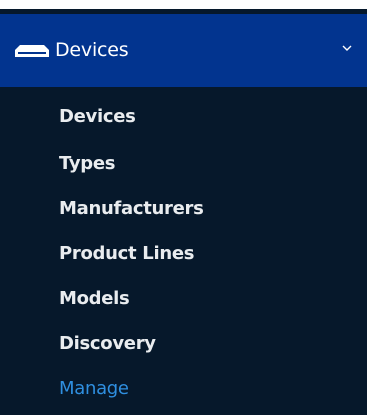  I want to click on devices-group-label: Devices, so click(92, 50).